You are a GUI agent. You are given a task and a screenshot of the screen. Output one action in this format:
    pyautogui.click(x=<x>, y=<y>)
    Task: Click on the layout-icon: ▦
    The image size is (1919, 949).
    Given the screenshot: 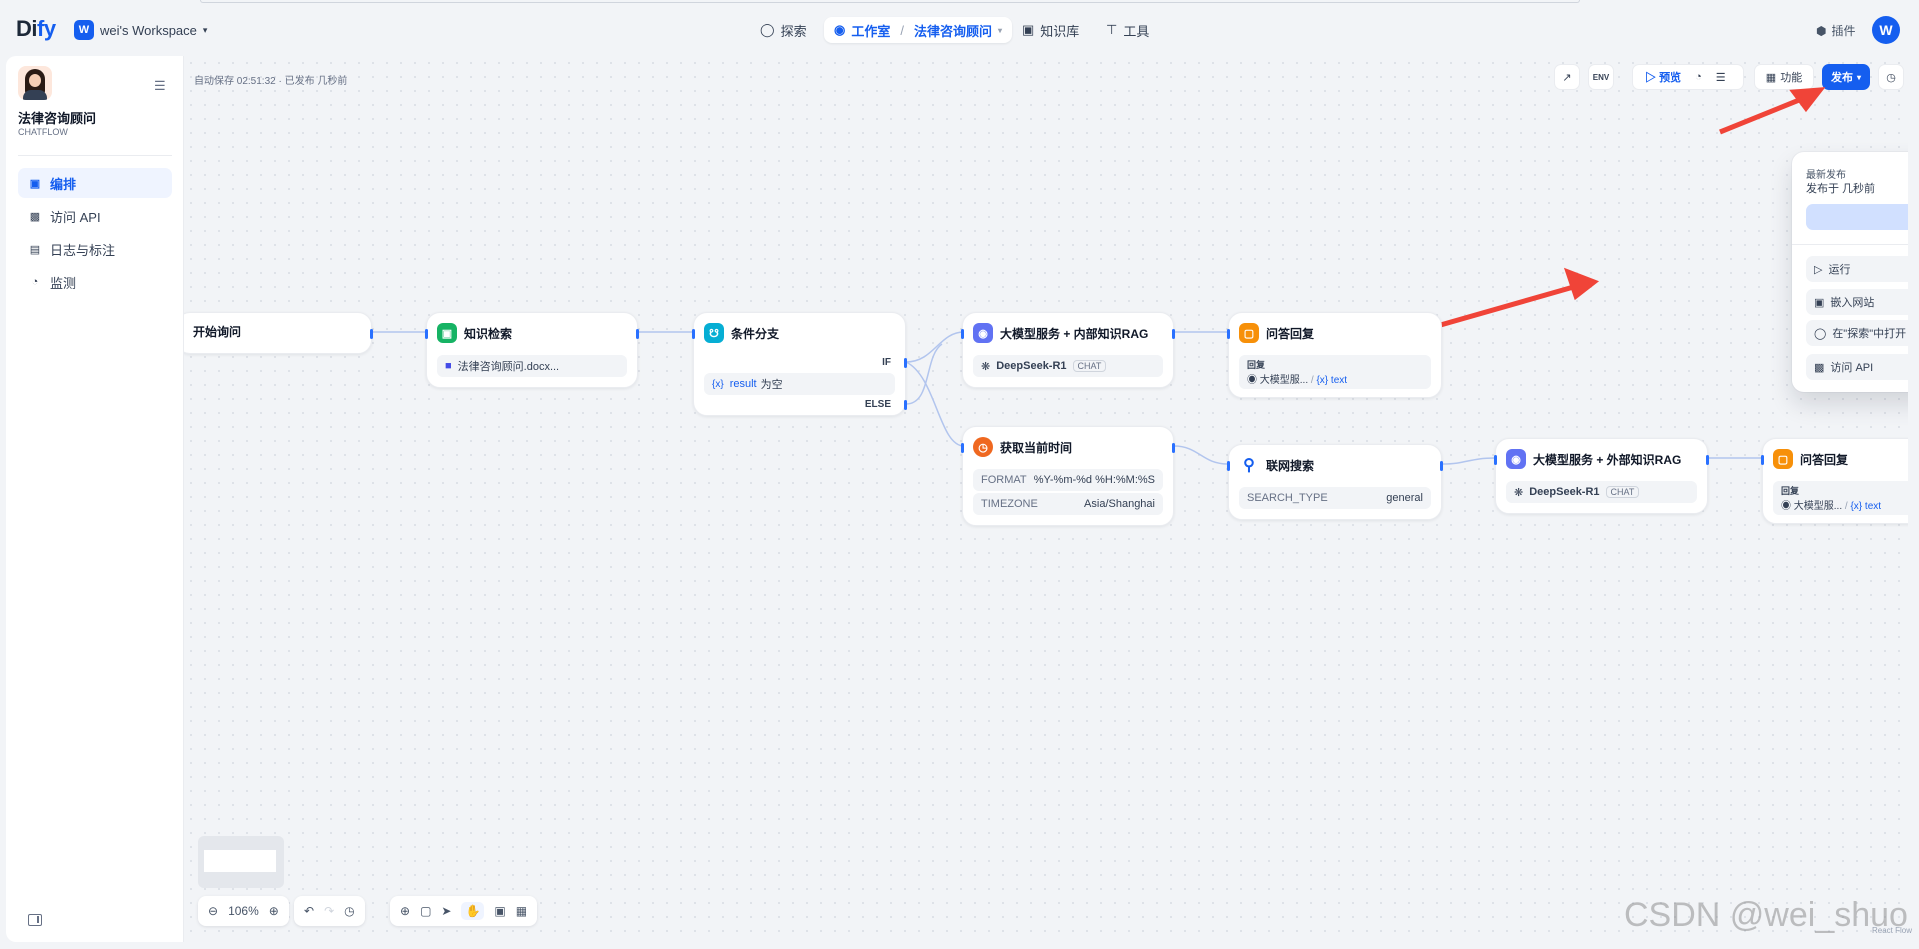 What is the action you would take?
    pyautogui.click(x=521, y=911)
    